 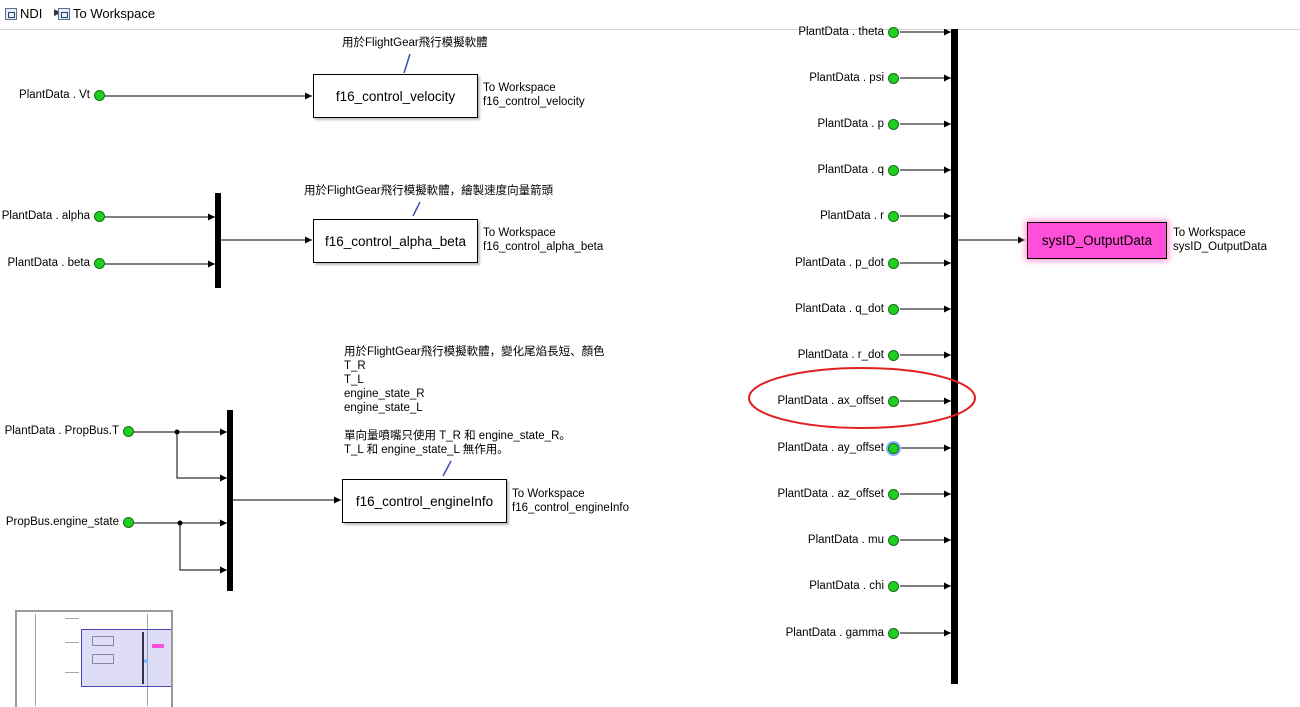 What do you see at coordinates (571, 508) in the screenshot?
I see `block-caption-engine-var: f16_control_engineInfo` at bounding box center [571, 508].